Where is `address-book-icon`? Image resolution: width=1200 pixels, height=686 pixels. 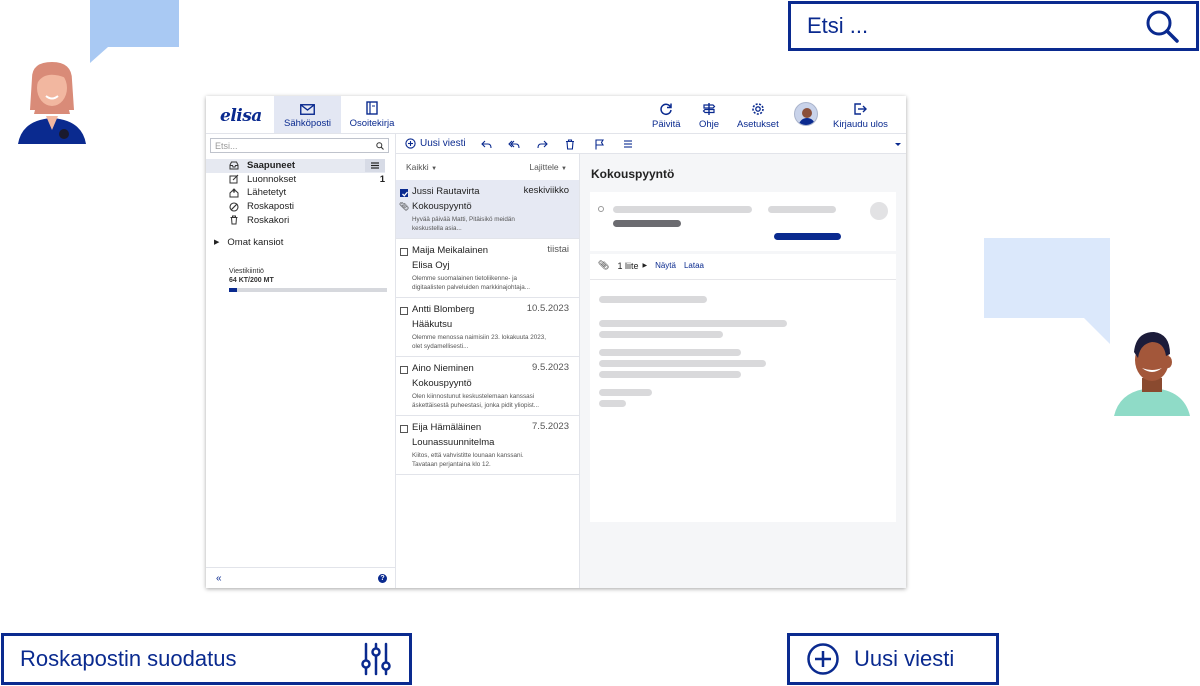
address-book-icon is located at coordinates (372, 108).